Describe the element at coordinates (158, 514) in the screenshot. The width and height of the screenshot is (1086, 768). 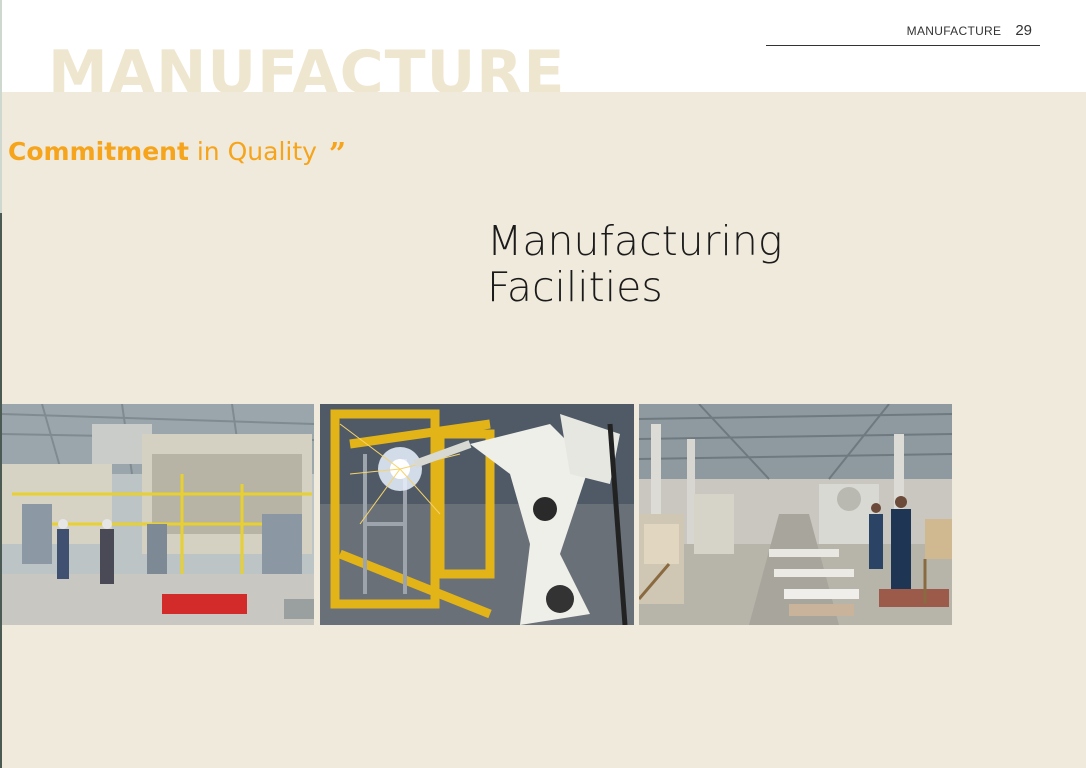
I see `photo-powder-coating-line` at that location.